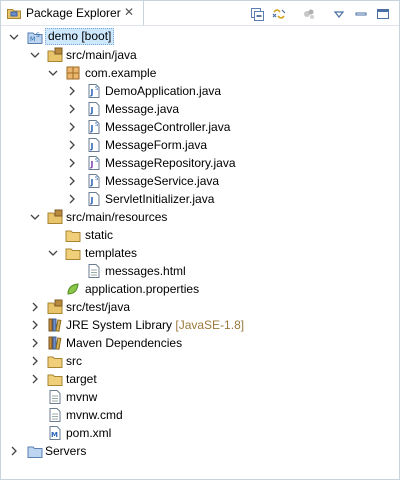 The image size is (400, 480). What do you see at coordinates (82, 397) in the screenshot?
I see `tree-item-label: mvnw` at bounding box center [82, 397].